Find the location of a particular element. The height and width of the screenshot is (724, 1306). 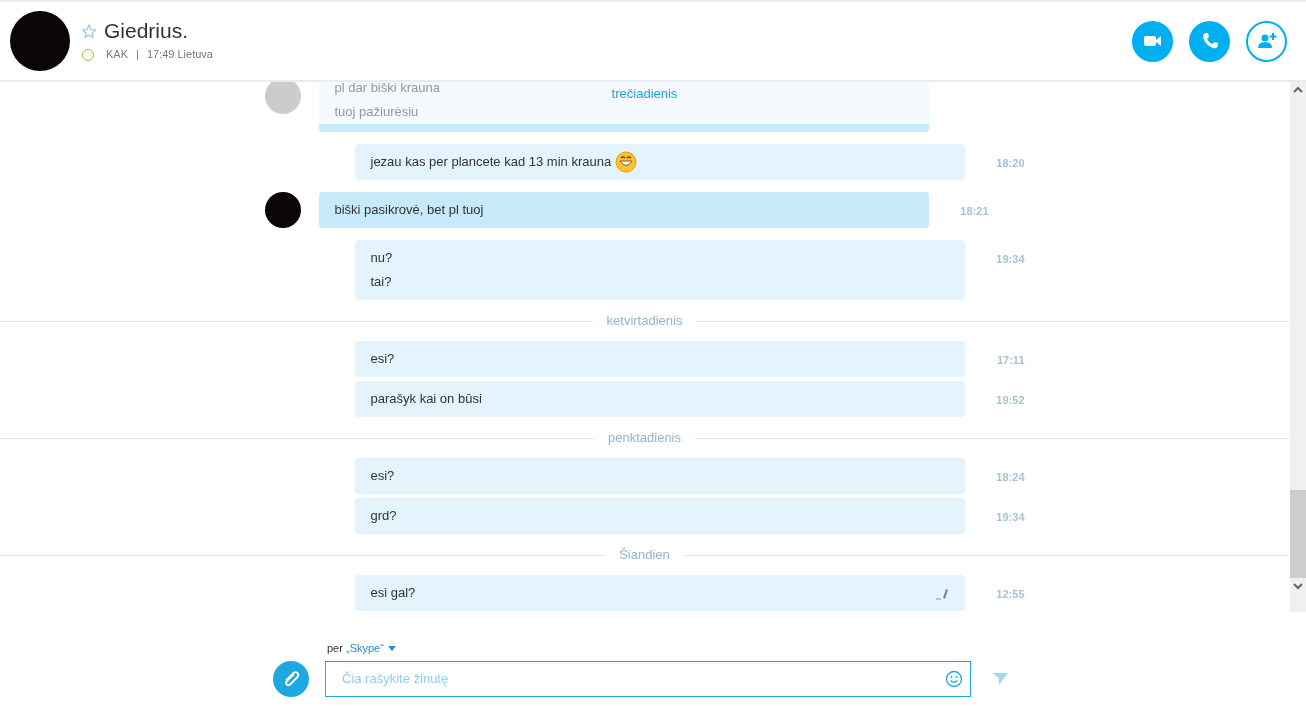

message-text: biški pasikrovė, bet pl tuoj is located at coordinates (409, 210).